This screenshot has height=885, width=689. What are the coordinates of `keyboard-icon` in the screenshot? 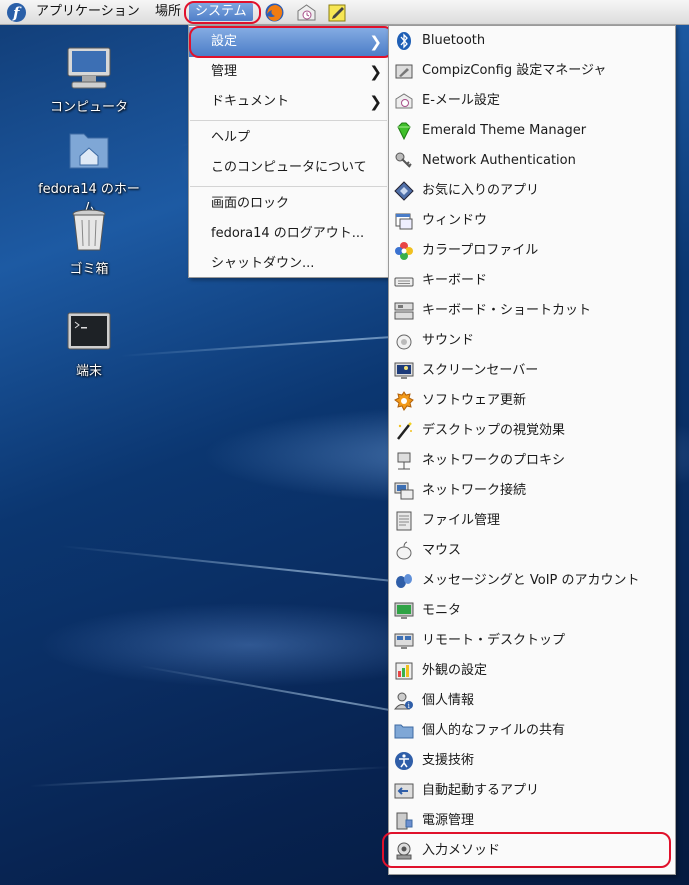 It's located at (404, 281).